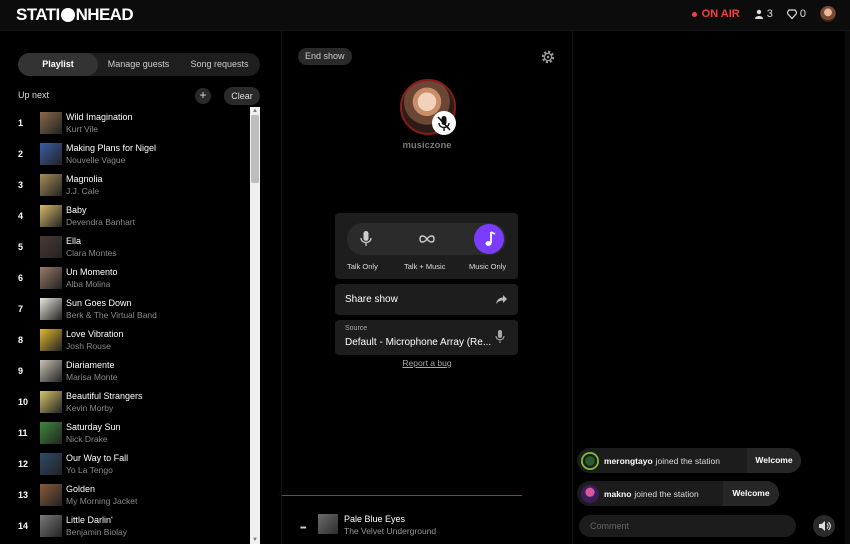 This screenshot has height=544, width=850. I want to click on music-note-icon, so click(490, 238).